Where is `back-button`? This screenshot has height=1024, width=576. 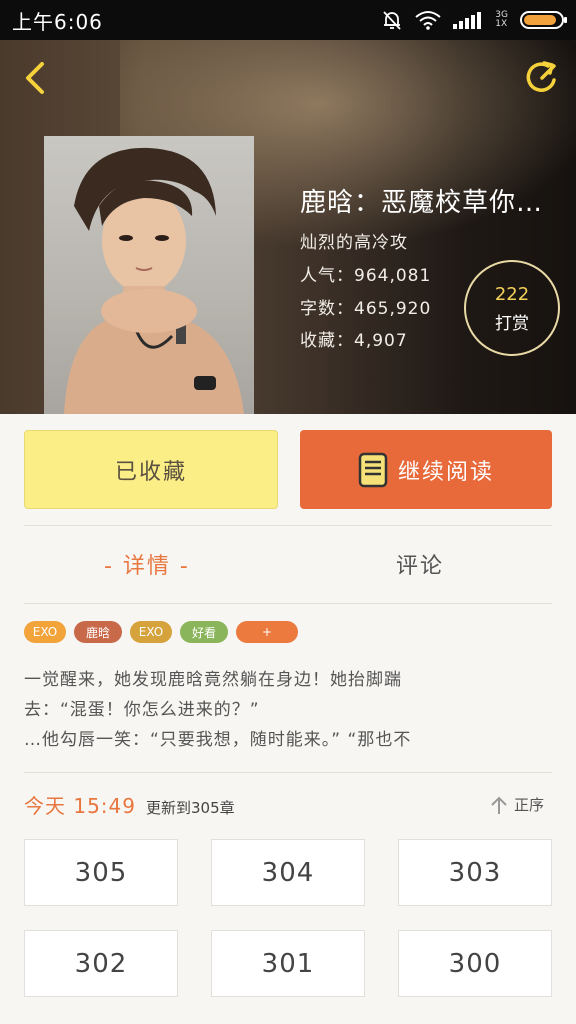 back-button is located at coordinates (36, 78).